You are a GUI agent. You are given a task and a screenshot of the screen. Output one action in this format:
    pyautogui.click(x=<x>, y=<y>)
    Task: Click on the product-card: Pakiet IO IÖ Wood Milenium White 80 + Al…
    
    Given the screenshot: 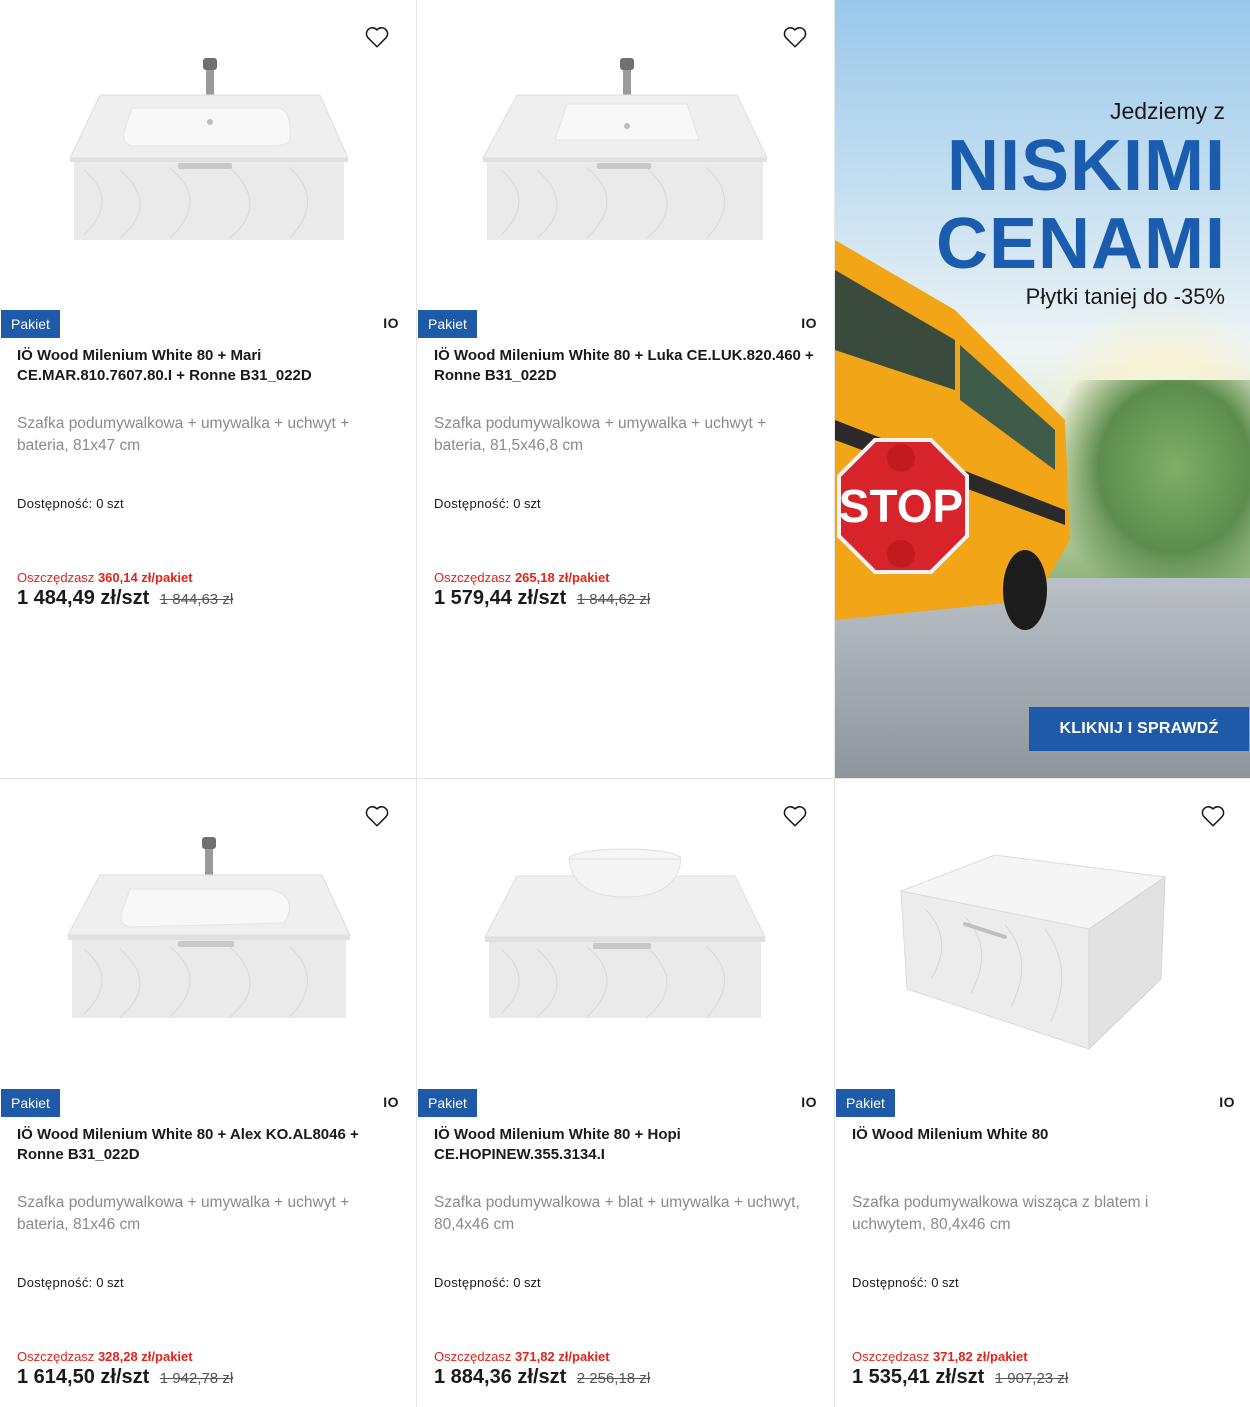 What is the action you would take?
    pyautogui.click(x=208, y=1093)
    